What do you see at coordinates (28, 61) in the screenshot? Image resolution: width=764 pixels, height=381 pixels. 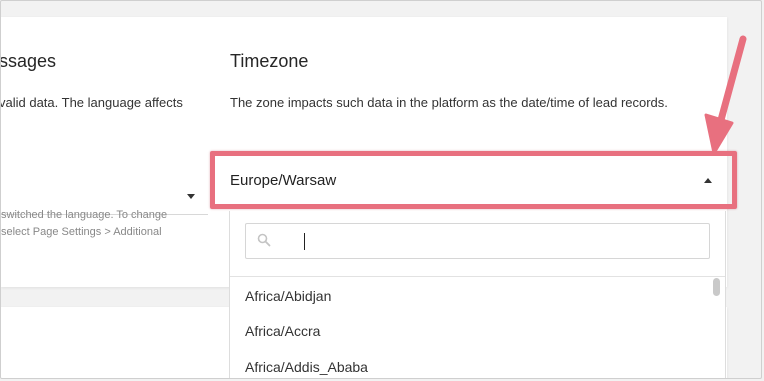 I see `language-section-title: ssages` at bounding box center [28, 61].